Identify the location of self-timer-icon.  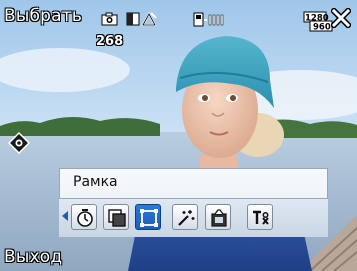
(85, 218).